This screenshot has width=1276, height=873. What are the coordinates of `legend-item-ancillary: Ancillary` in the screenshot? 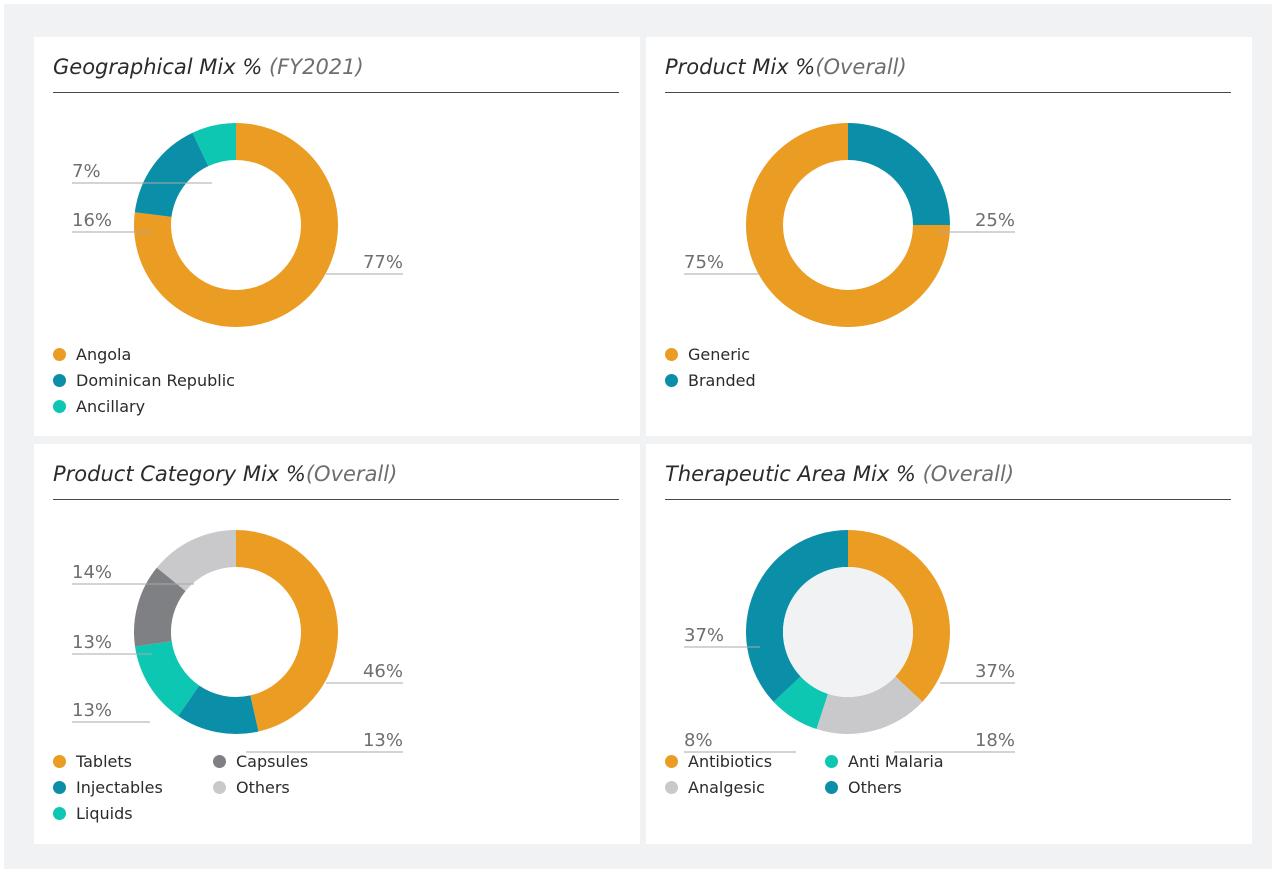 It's located at (99, 406).